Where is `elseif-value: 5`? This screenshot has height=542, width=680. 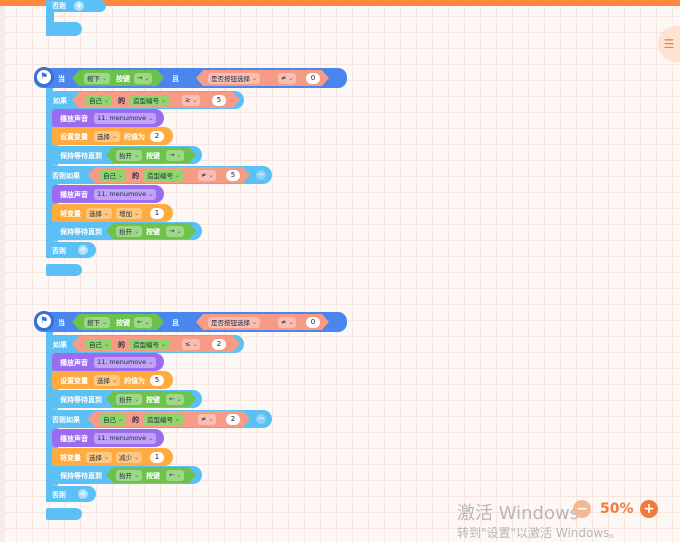 elseif-value: 5 is located at coordinates (233, 175).